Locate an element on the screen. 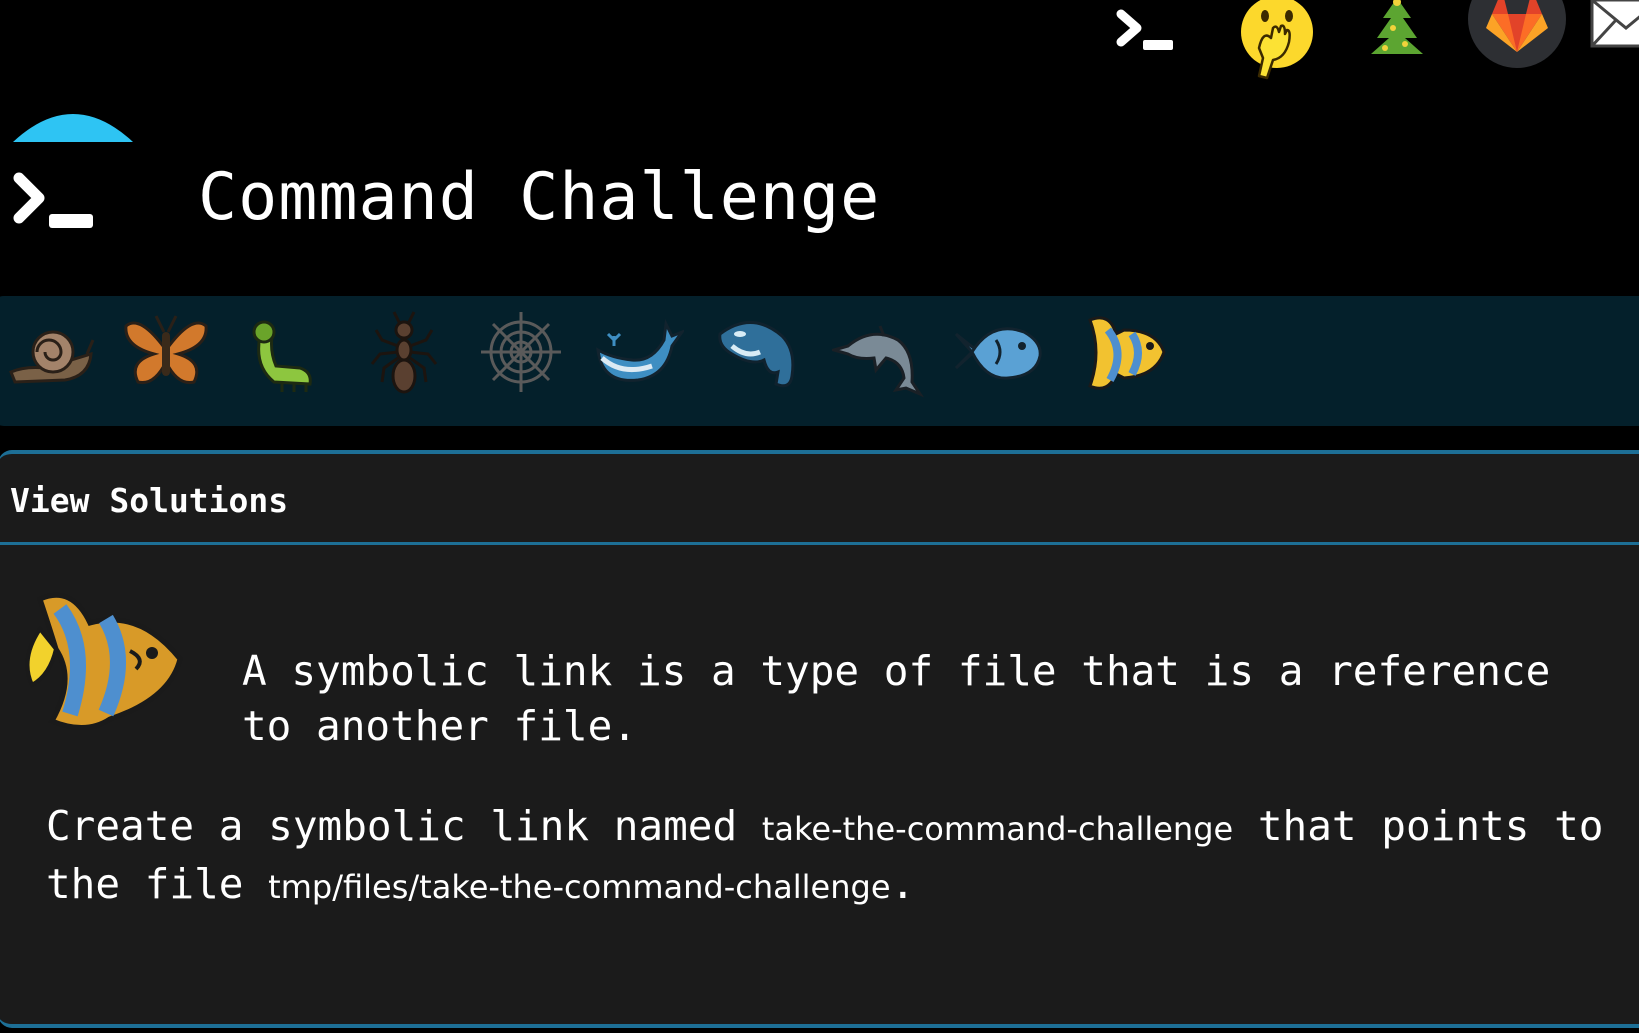 This screenshot has height=1033, width=1639. view-solutions-link: View Solutions is located at coordinates (149, 501).